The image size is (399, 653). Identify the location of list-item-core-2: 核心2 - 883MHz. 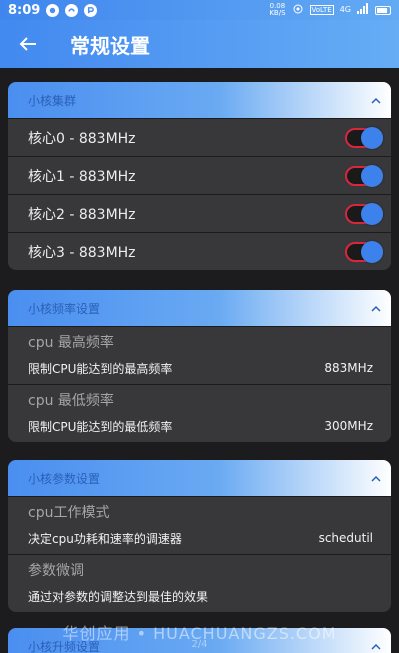
(199, 213).